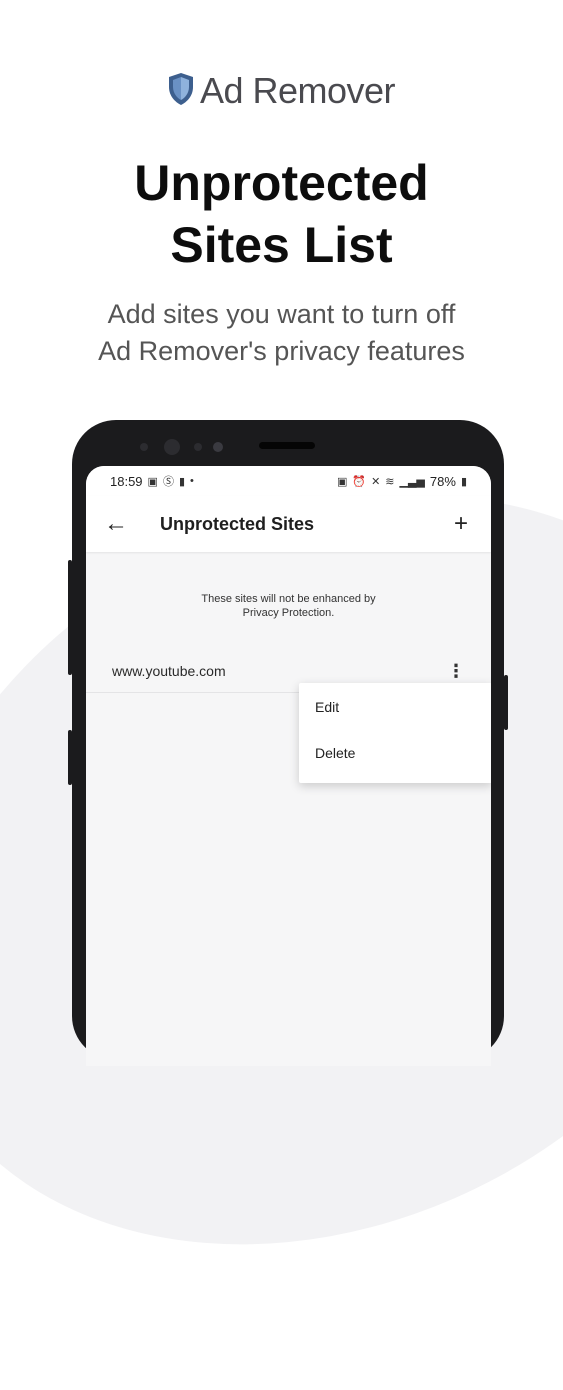  I want to click on alarm-icon: ⏰, so click(359, 481).